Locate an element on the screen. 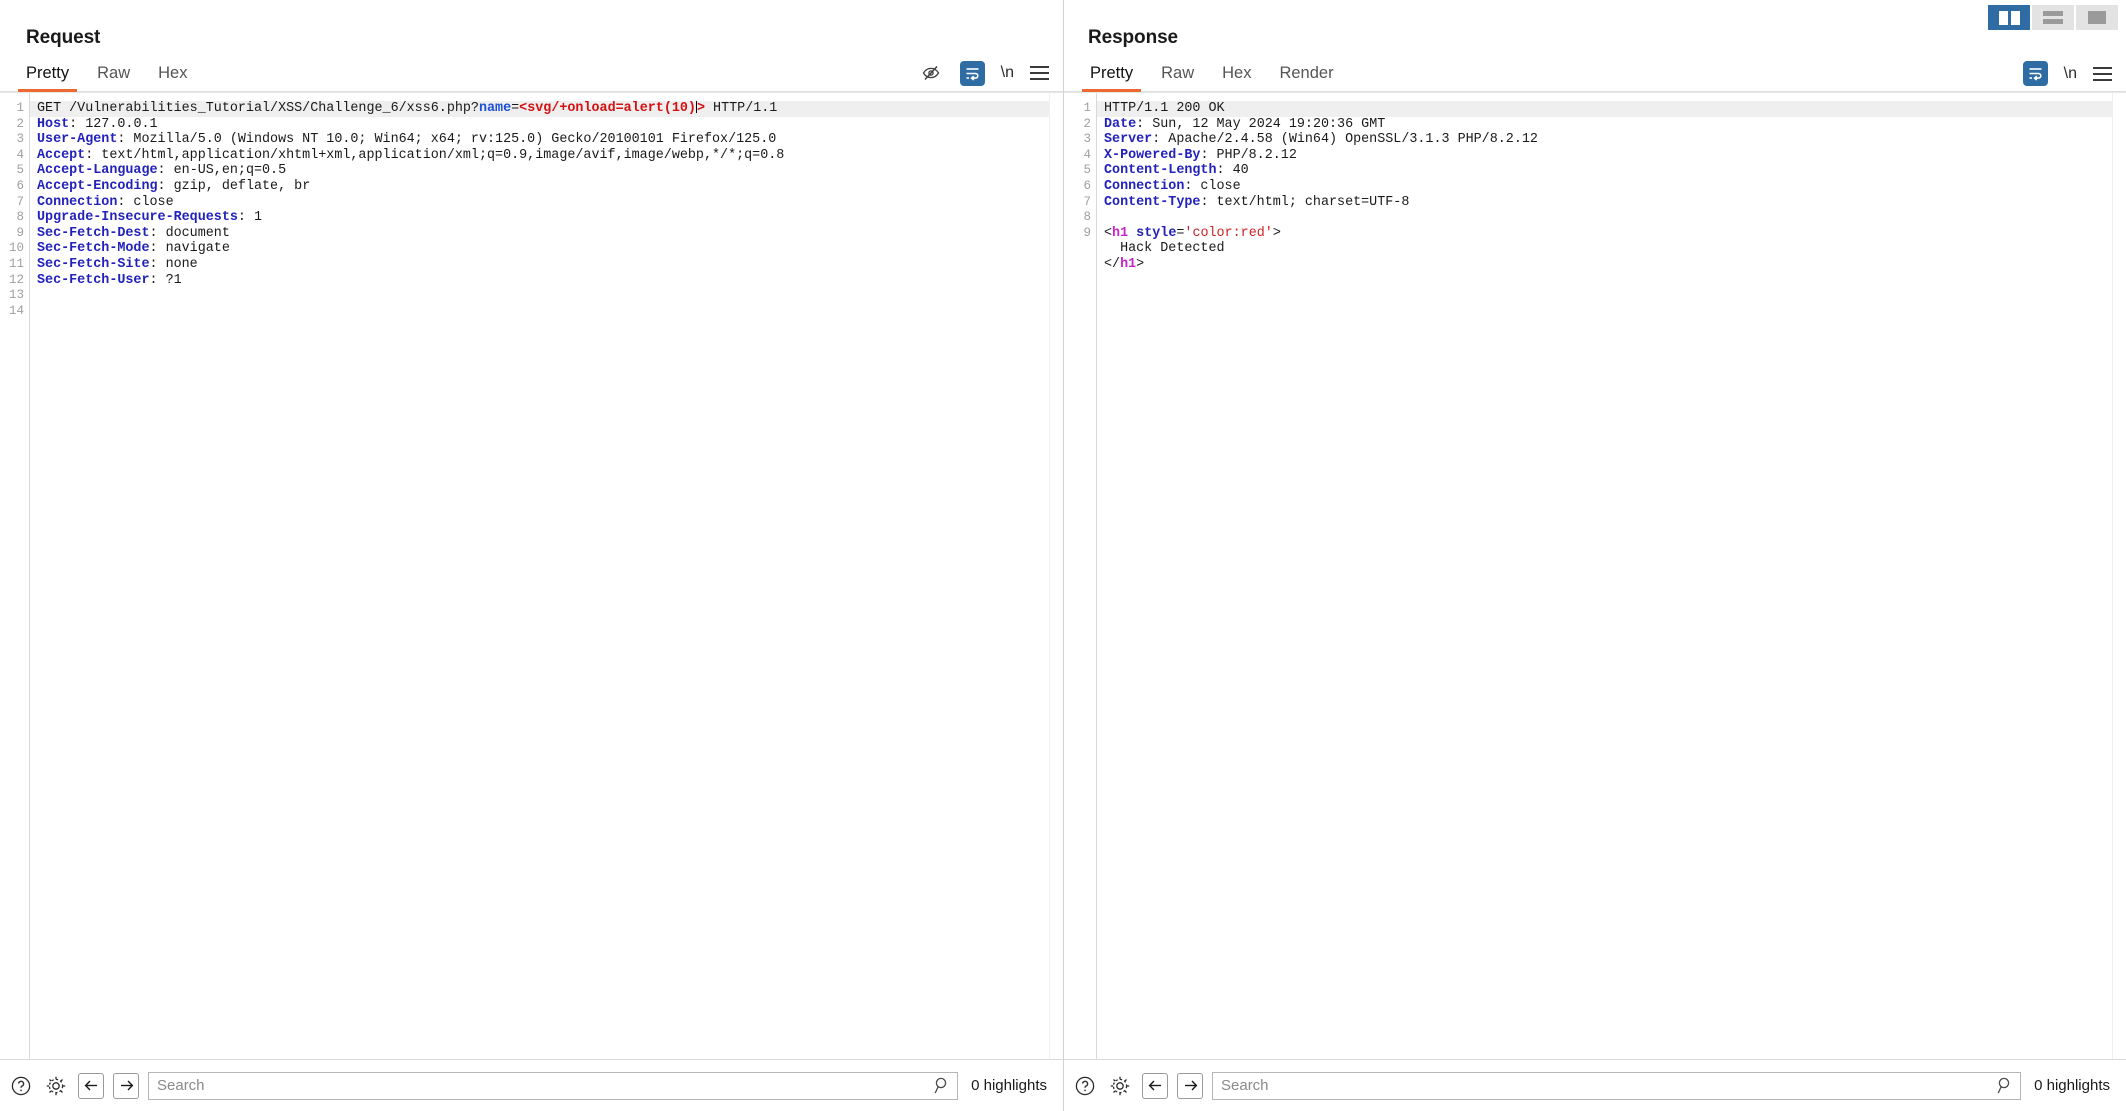 The width and height of the screenshot is (2126, 1111). code-line: Sec-Fetch-Mode: navigate is located at coordinates (133, 249).